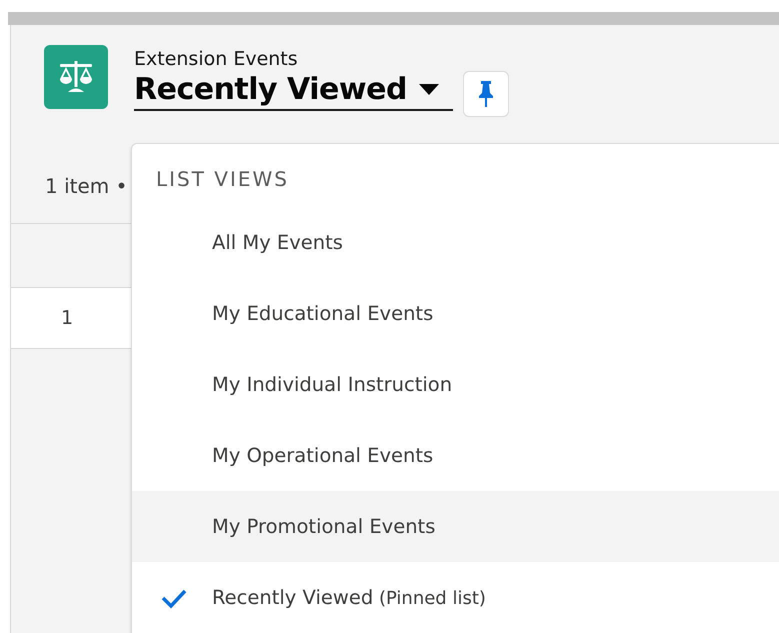  I want to click on item-count: 1 item •, so click(86, 186).